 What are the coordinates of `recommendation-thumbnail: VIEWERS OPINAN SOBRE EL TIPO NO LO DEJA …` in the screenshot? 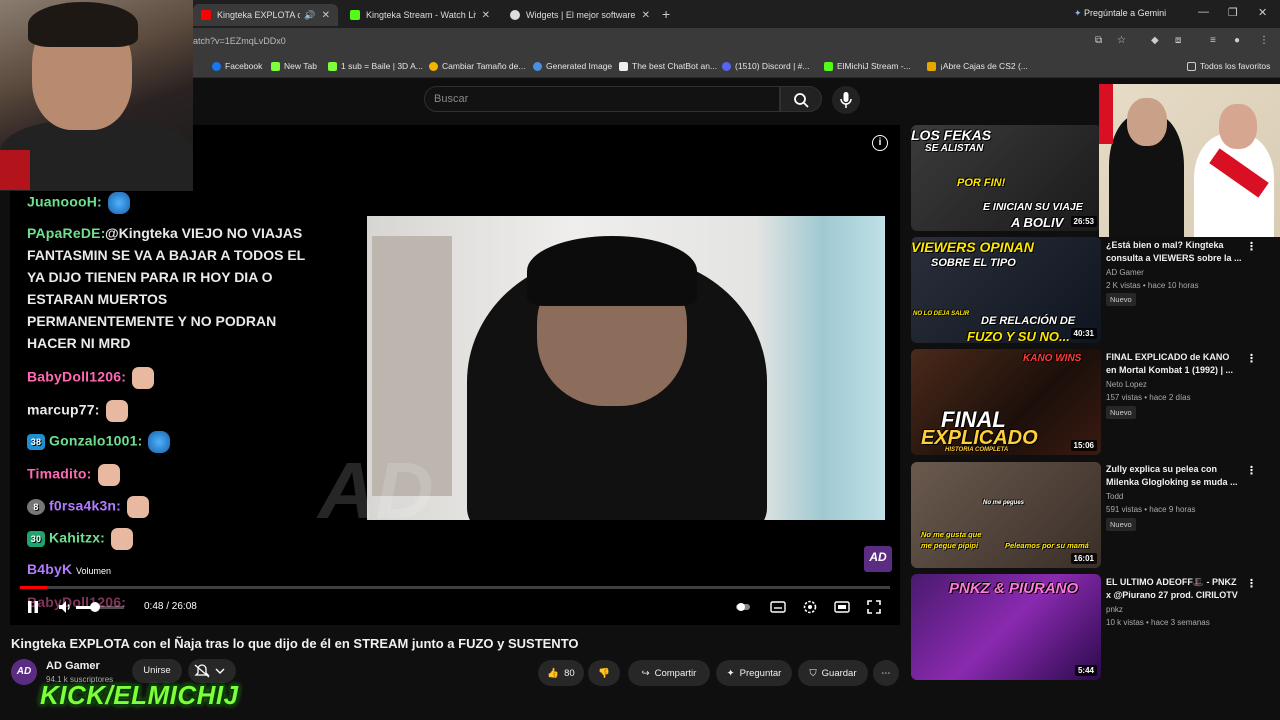 It's located at (1006, 290).